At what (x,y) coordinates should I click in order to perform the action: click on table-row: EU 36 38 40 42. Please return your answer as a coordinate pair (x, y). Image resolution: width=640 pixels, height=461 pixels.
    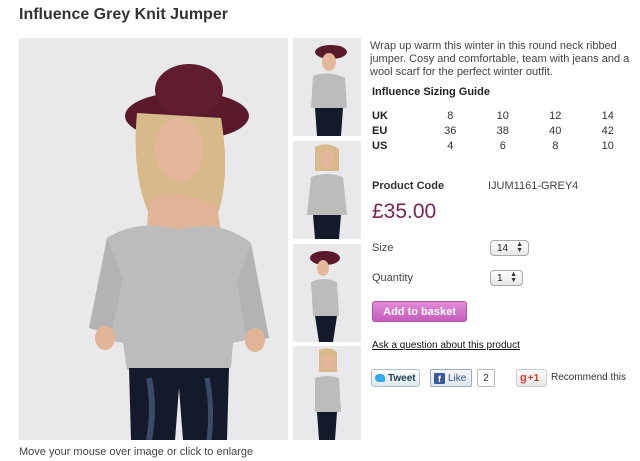
    Looking at the image, I should click on (503, 130).